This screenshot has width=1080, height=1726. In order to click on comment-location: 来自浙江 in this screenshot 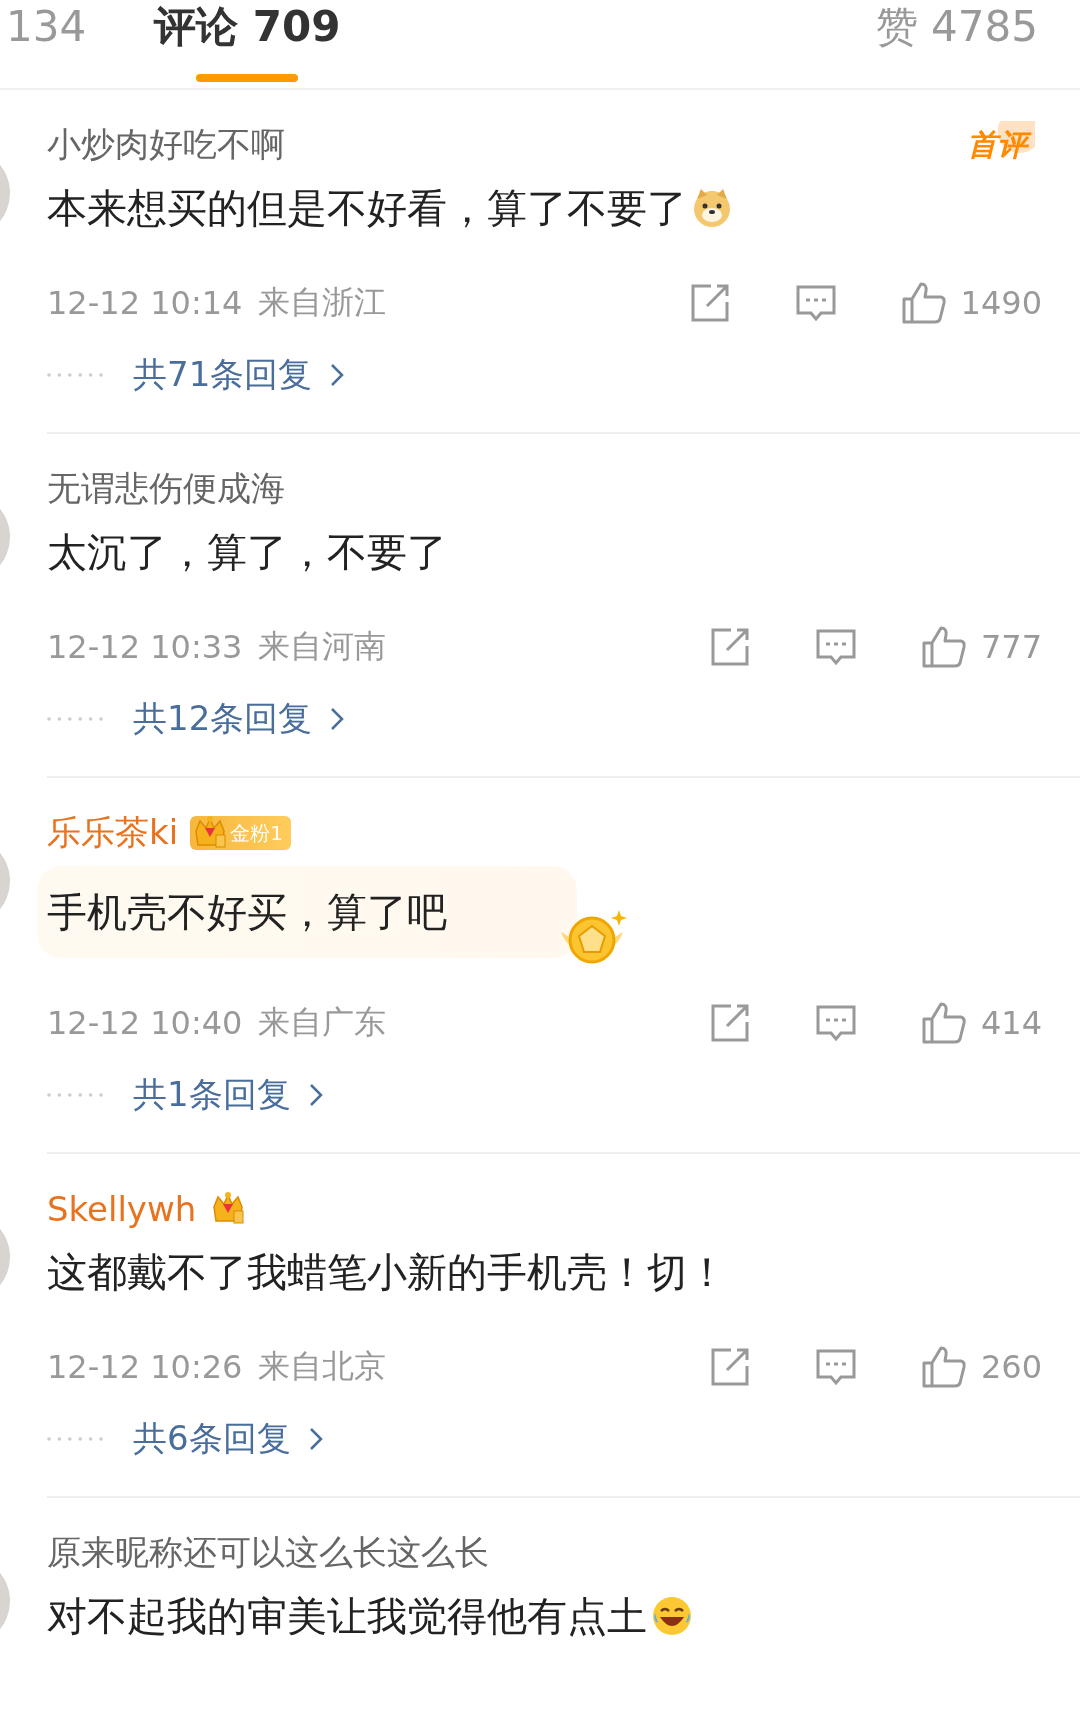, I will do `click(322, 302)`.